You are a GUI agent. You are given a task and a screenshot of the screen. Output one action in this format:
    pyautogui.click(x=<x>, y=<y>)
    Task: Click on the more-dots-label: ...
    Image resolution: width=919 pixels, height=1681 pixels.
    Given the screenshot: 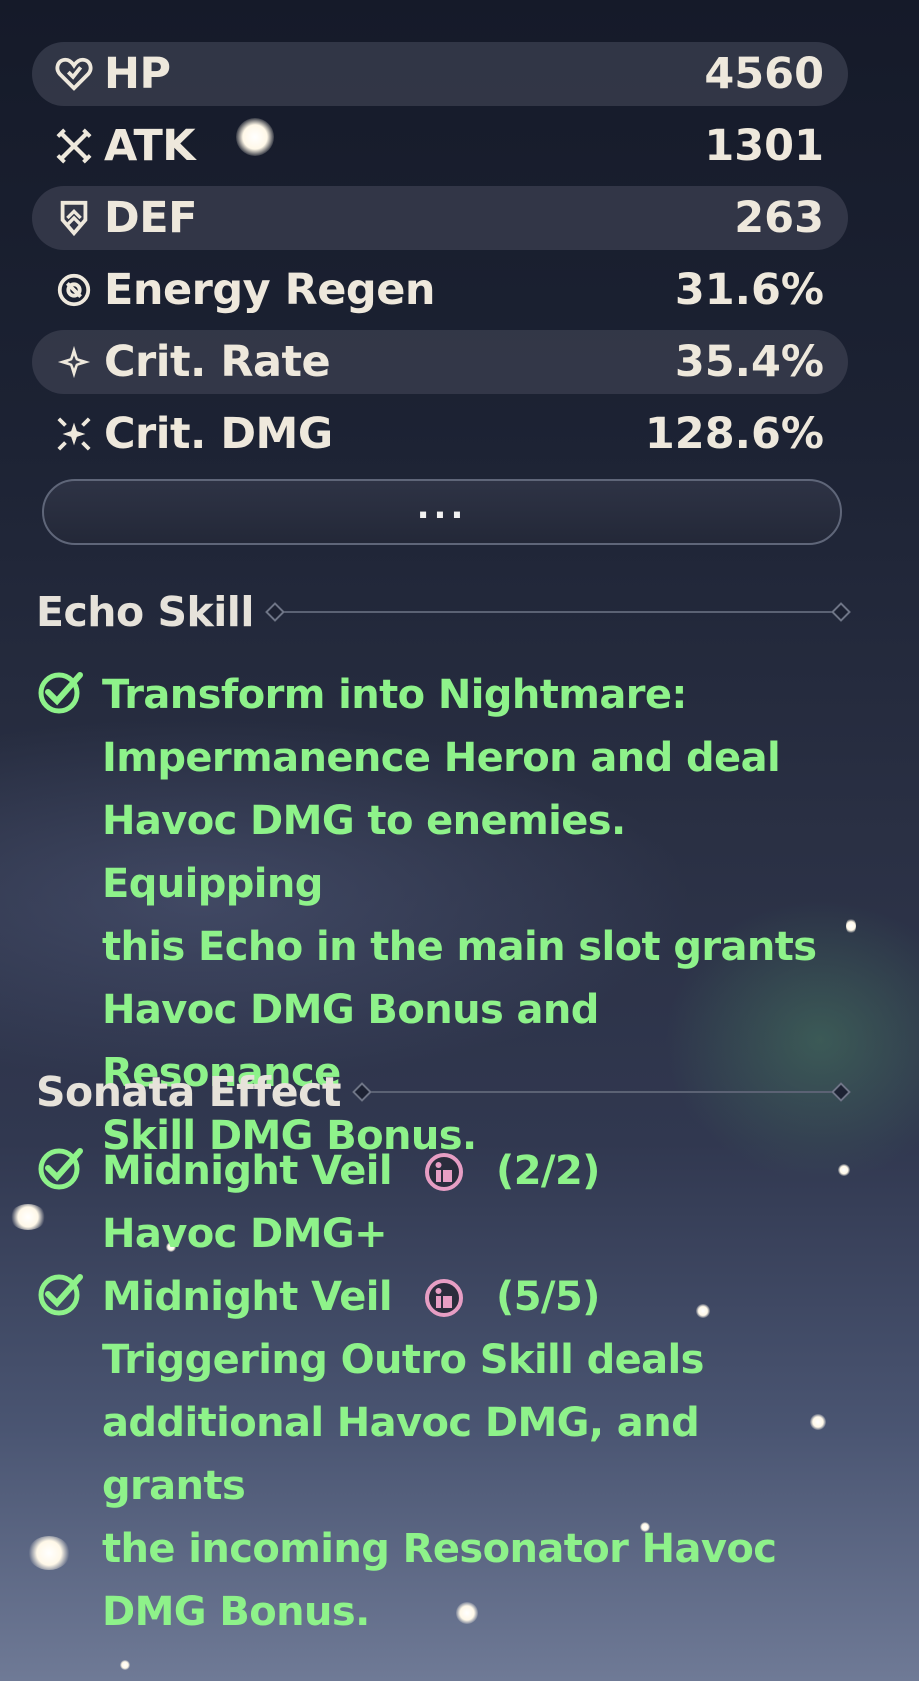 What is the action you would take?
    pyautogui.click(x=442, y=507)
    